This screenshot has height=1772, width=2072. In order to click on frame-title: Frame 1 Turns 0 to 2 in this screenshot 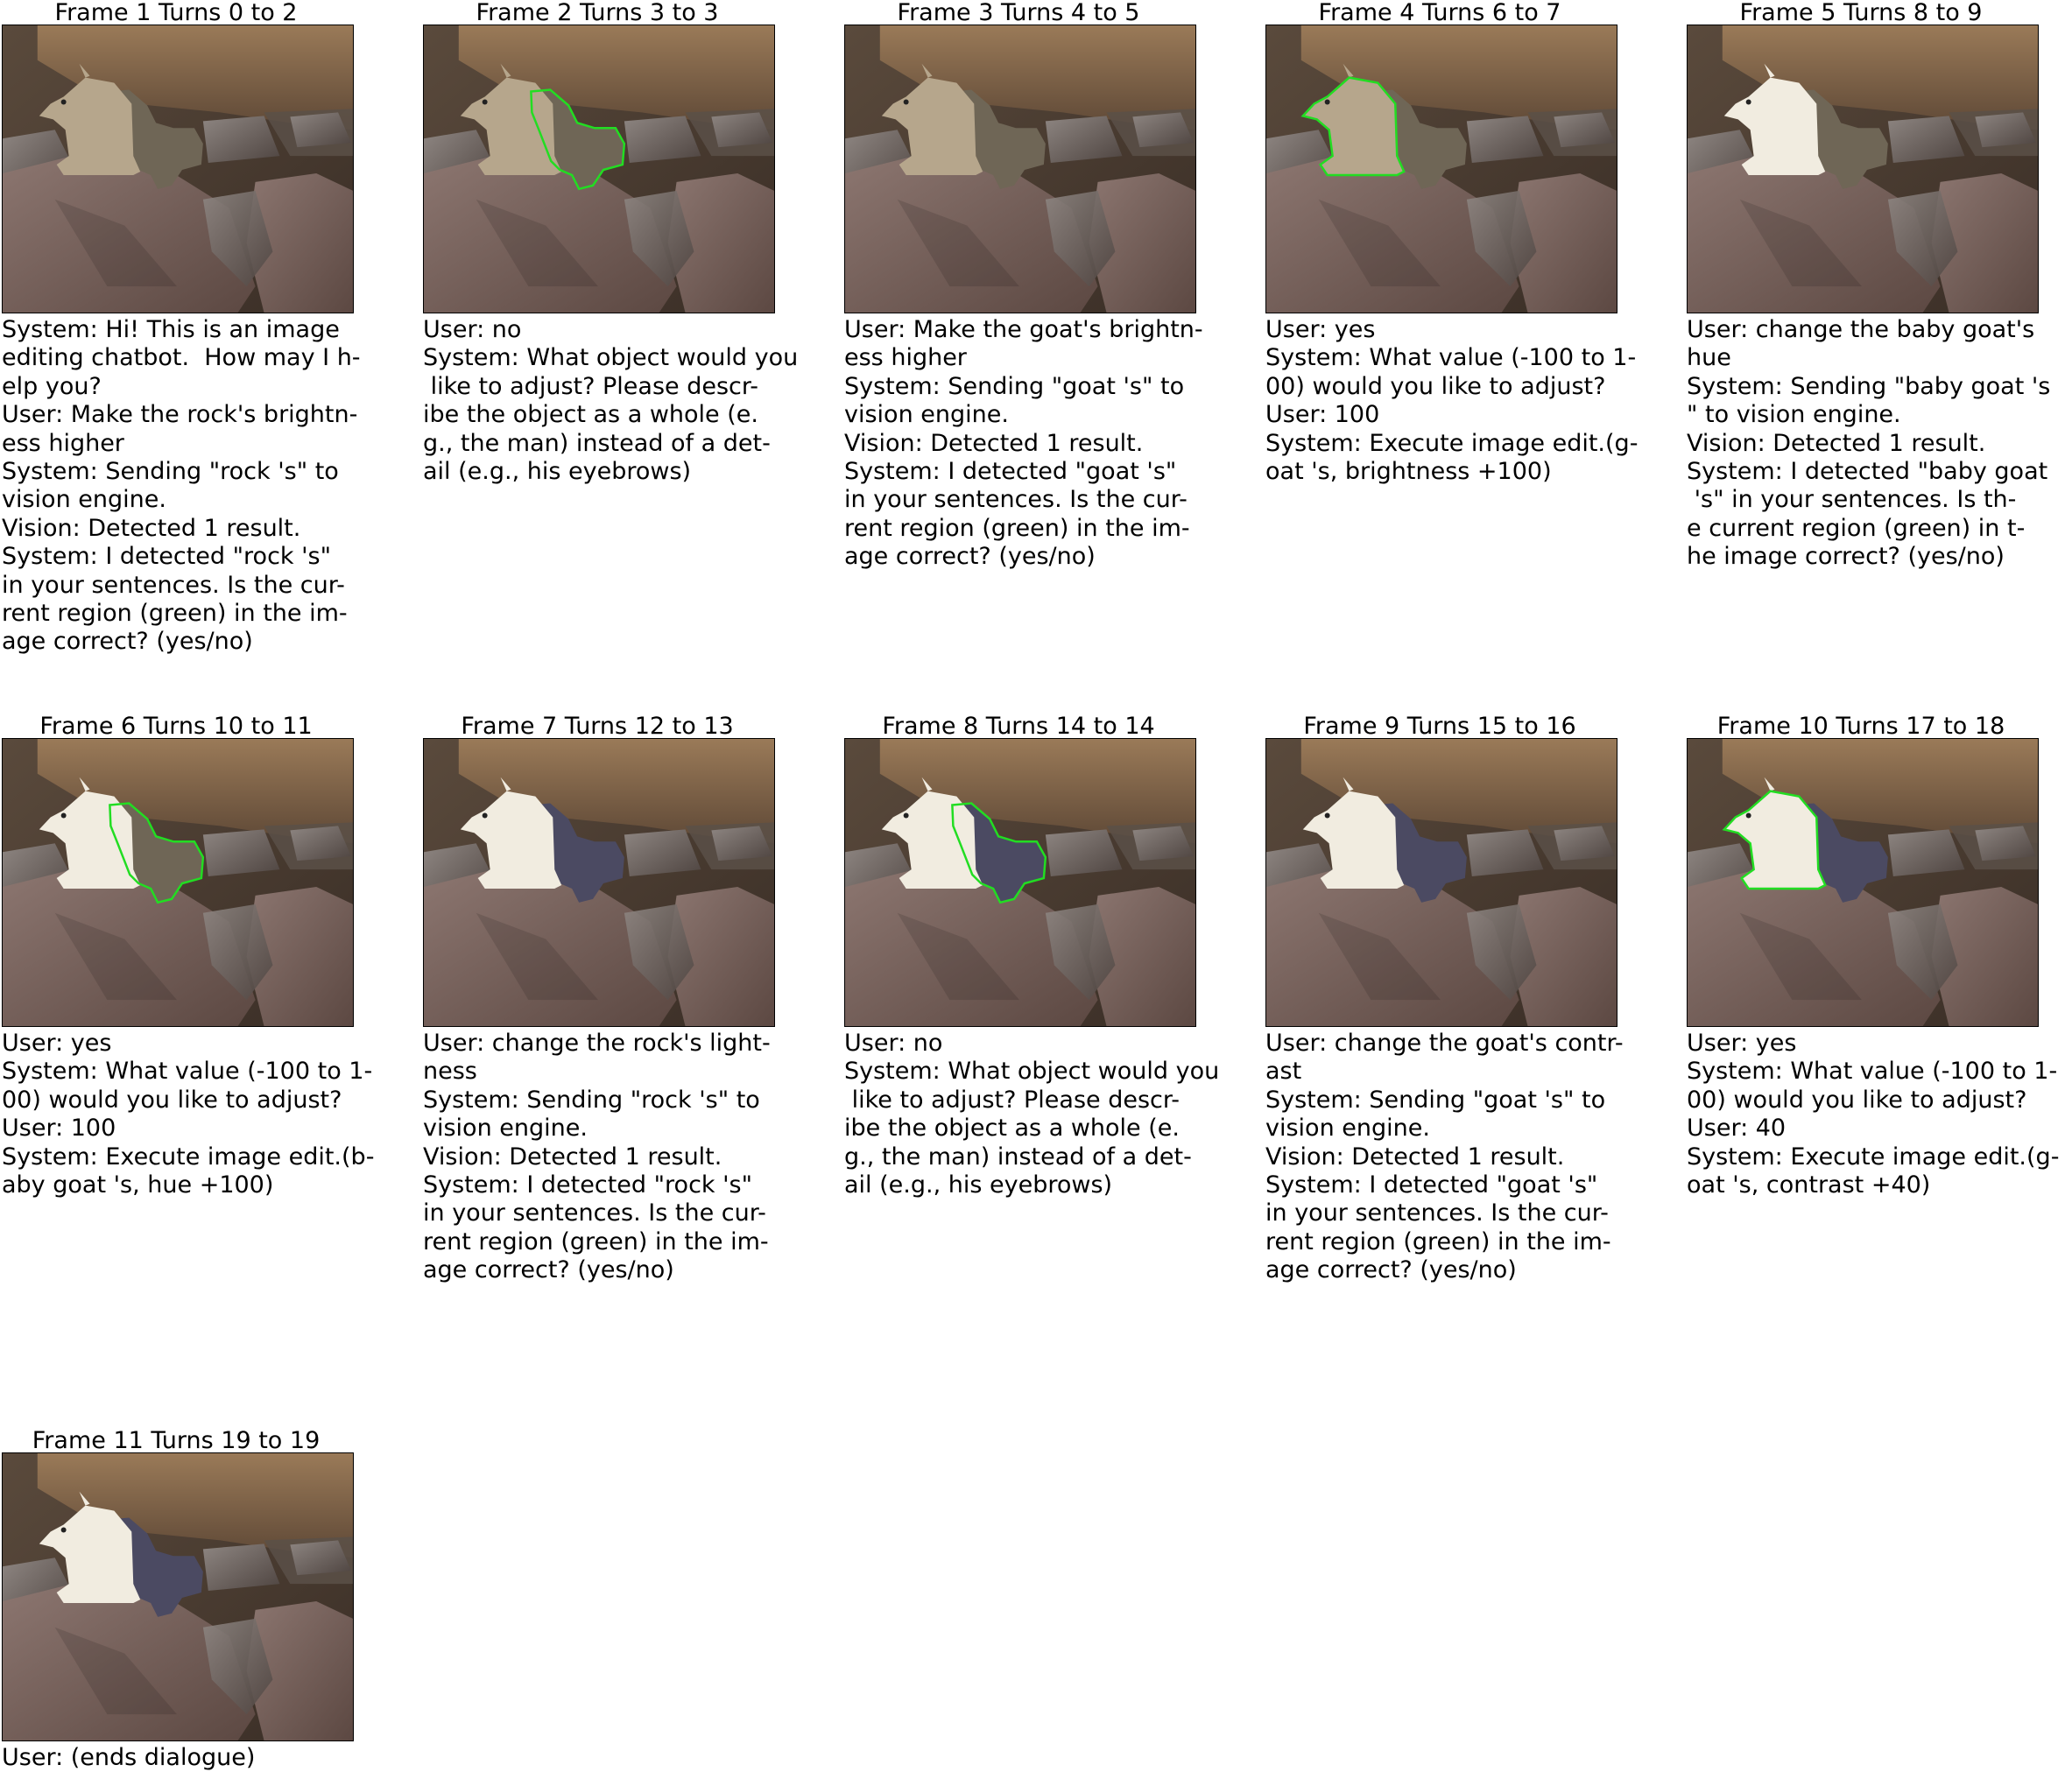, I will do `click(176, 13)`.